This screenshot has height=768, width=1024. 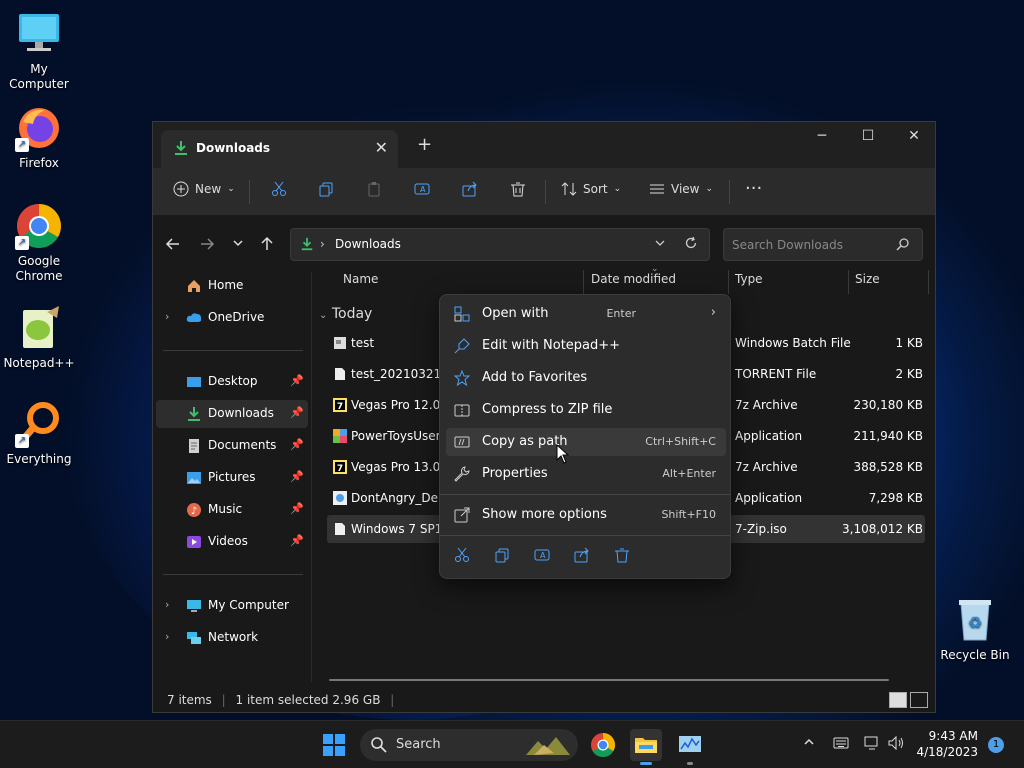 I want to click on address-dropdown-icon, so click(x=660, y=244).